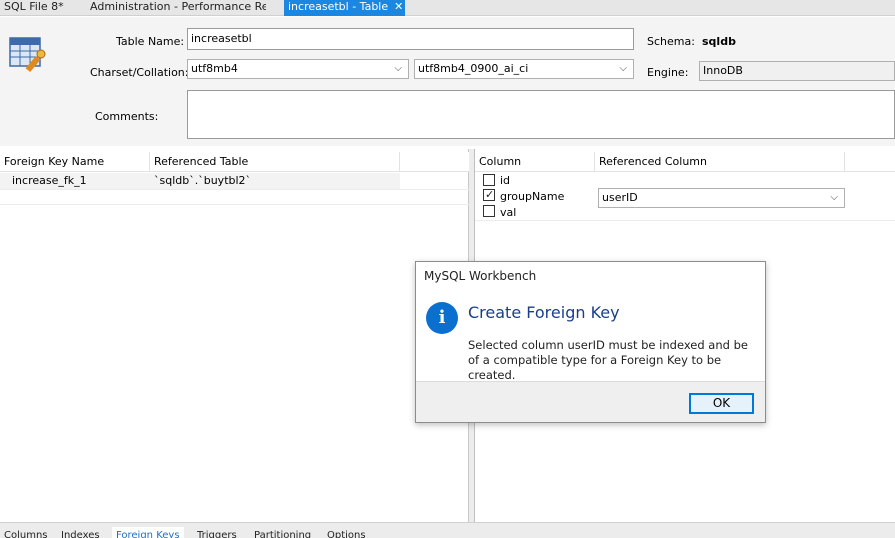 The height and width of the screenshot is (538, 895). I want to click on tab-indexes: Indexes, so click(80, 534).